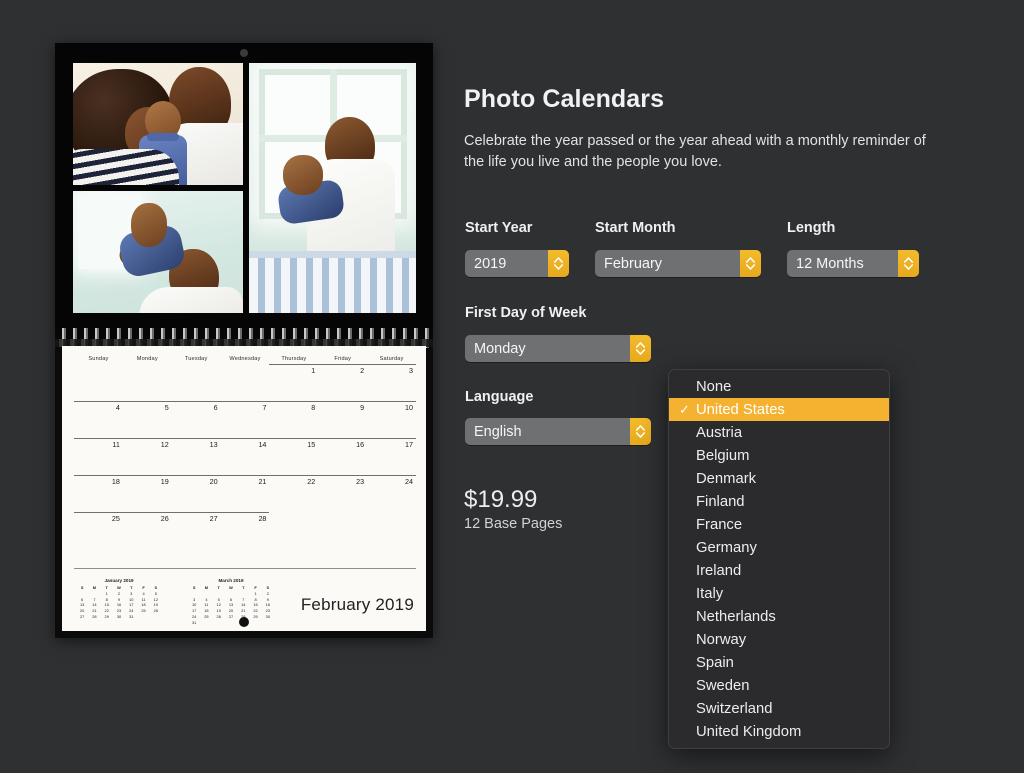  What do you see at coordinates (640, 431) in the screenshot?
I see `language-stepper-icon` at bounding box center [640, 431].